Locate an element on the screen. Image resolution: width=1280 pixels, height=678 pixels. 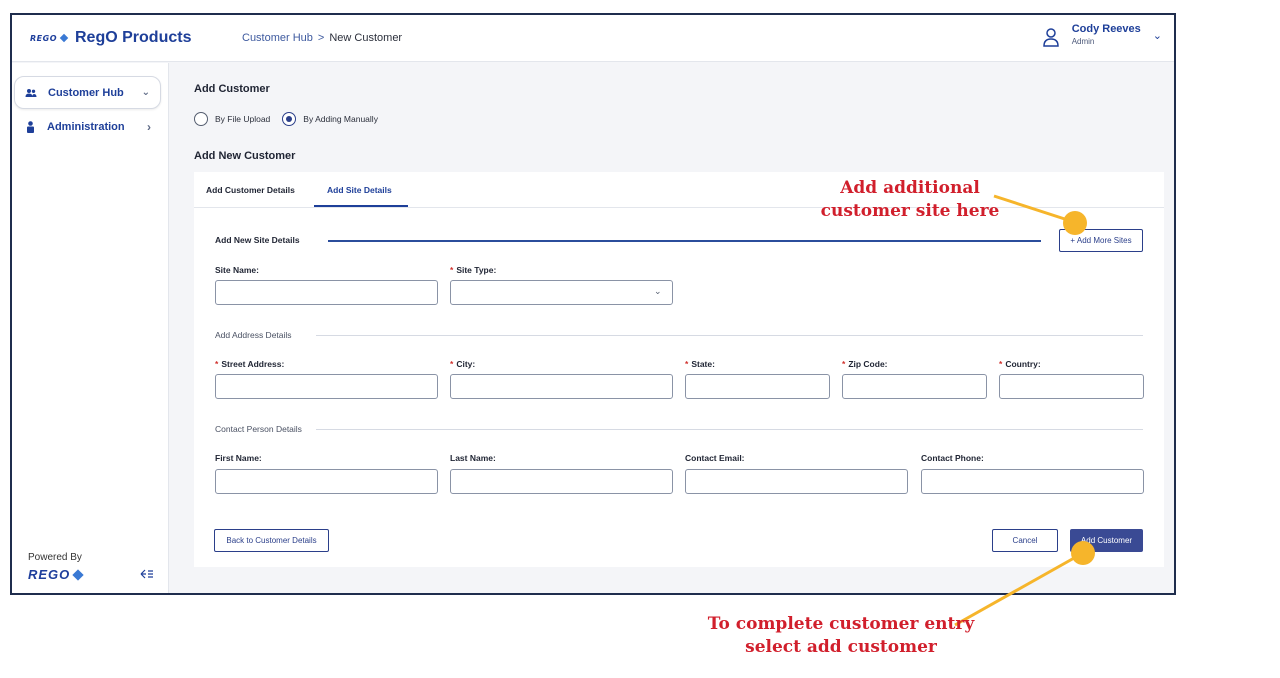
last-name-input is located at coordinates (561, 481).